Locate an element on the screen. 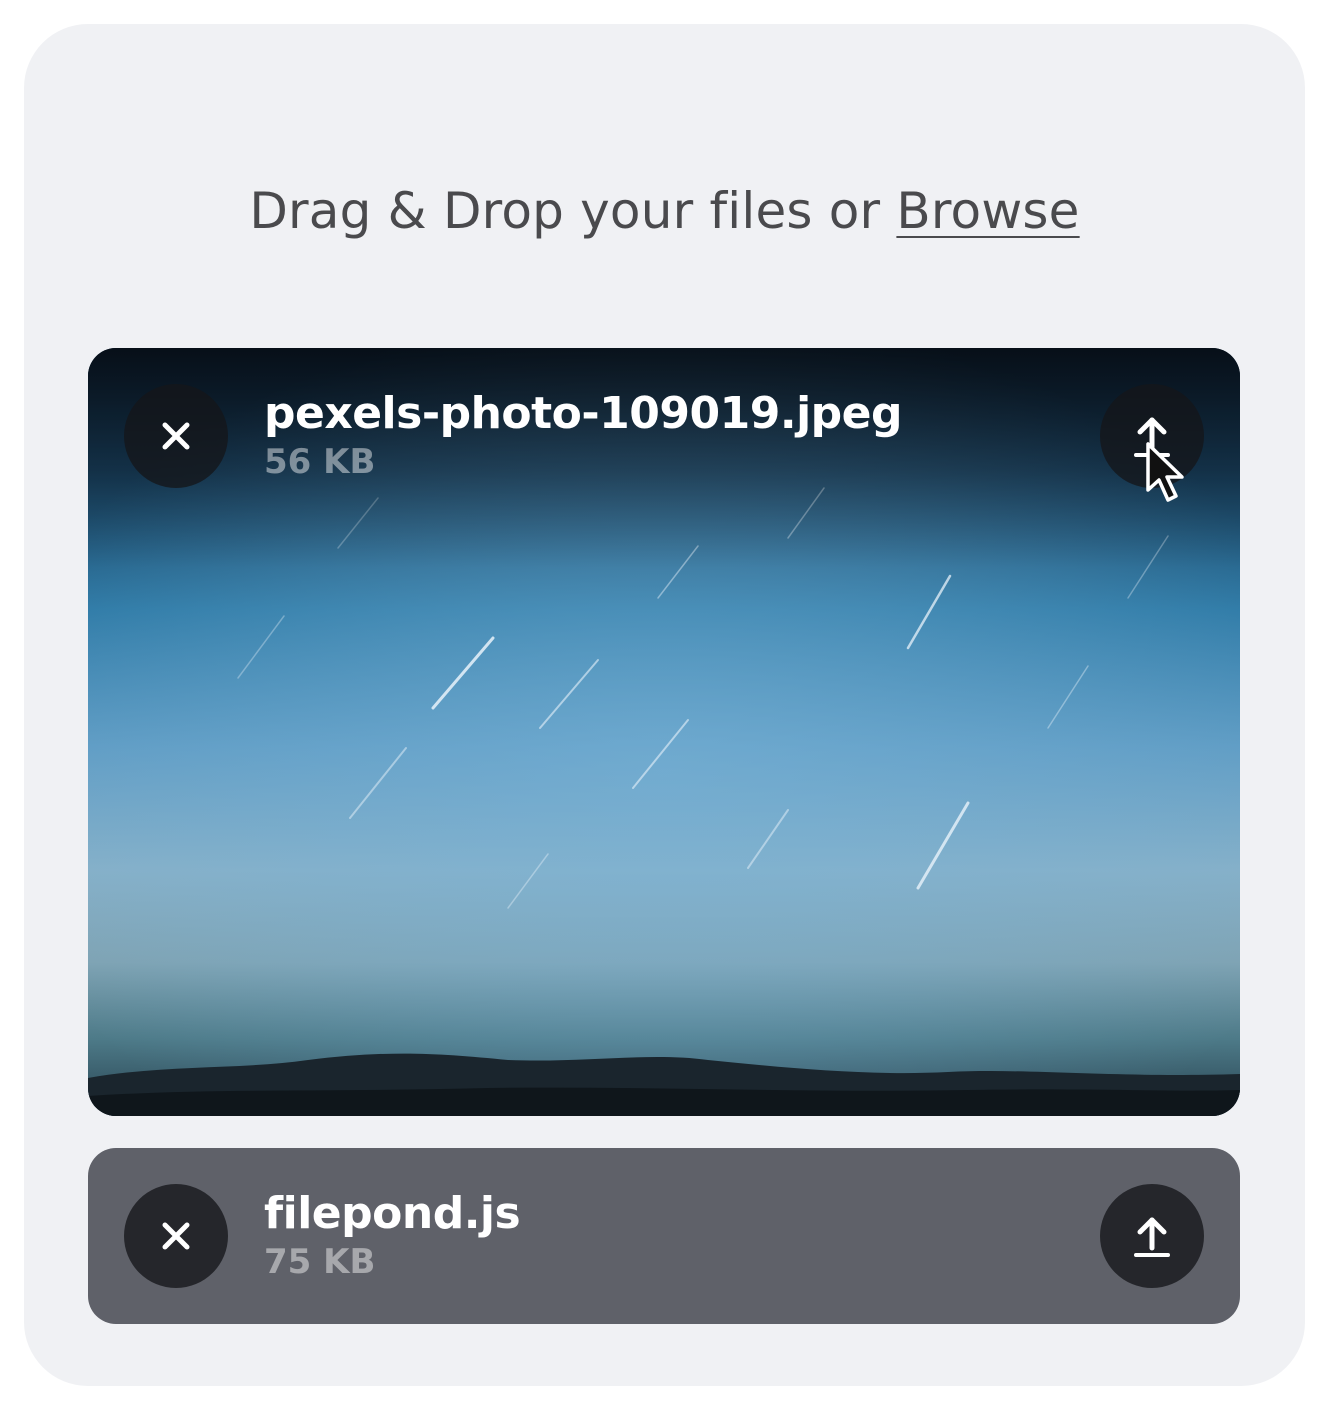 The image size is (1332, 1420). file-name: filepond.js is located at coordinates (392, 1213).